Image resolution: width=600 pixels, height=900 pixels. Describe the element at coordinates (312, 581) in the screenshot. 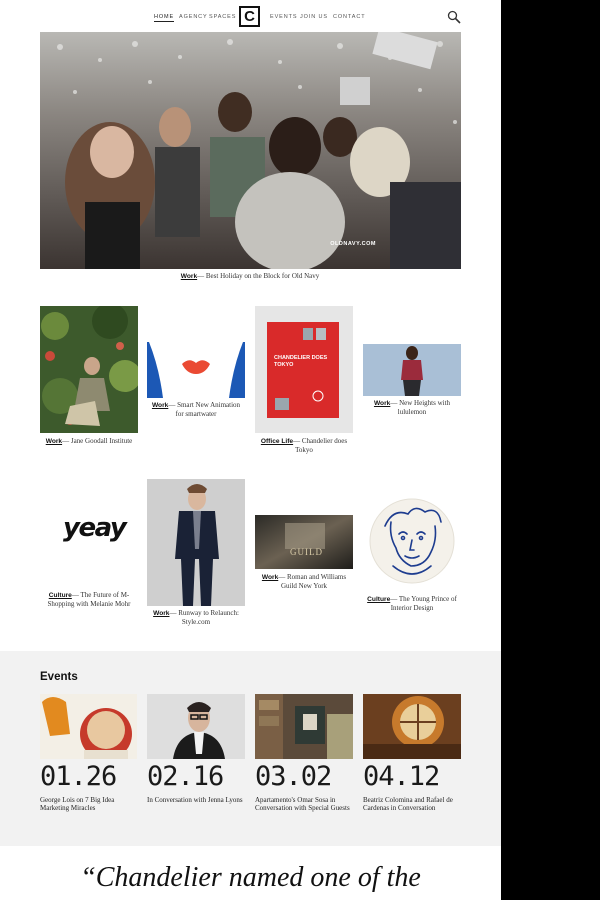

I see `grid-text-7: — Roman and Williams Guild New York` at that location.